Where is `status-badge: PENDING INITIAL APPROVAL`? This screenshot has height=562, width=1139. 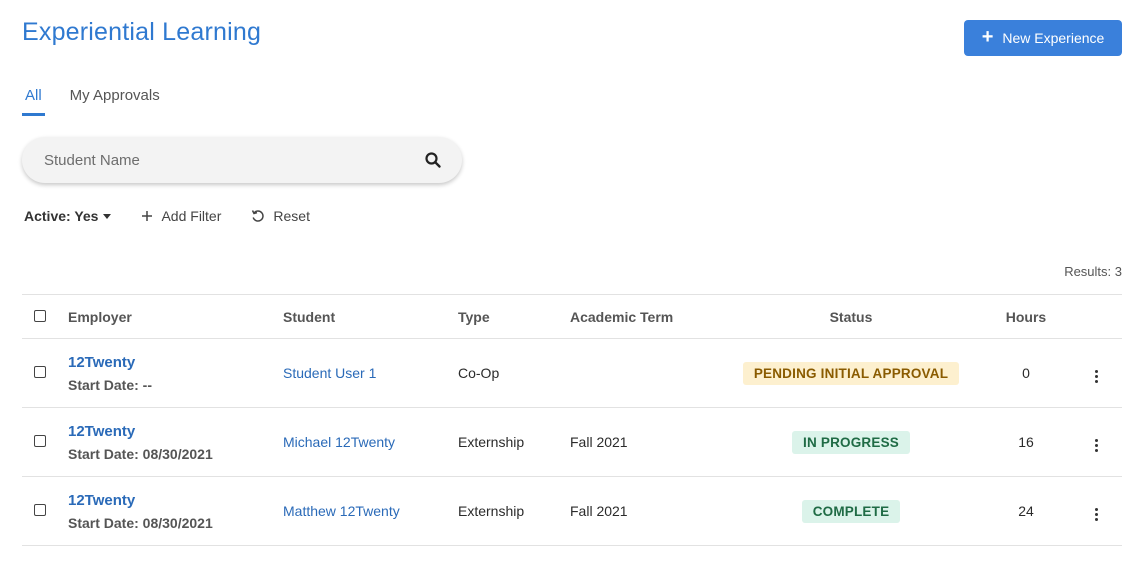
status-badge: PENDING INITIAL APPROVAL is located at coordinates (851, 373).